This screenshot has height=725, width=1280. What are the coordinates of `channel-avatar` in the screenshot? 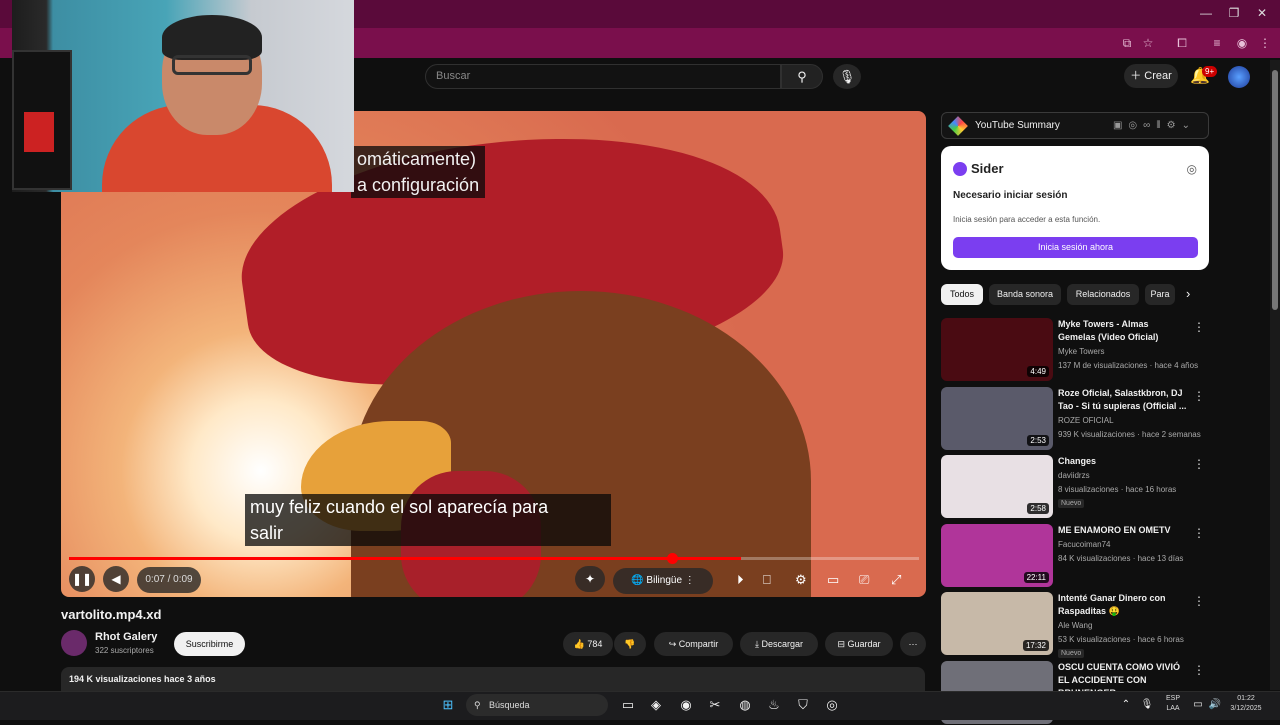 It's located at (74, 643).